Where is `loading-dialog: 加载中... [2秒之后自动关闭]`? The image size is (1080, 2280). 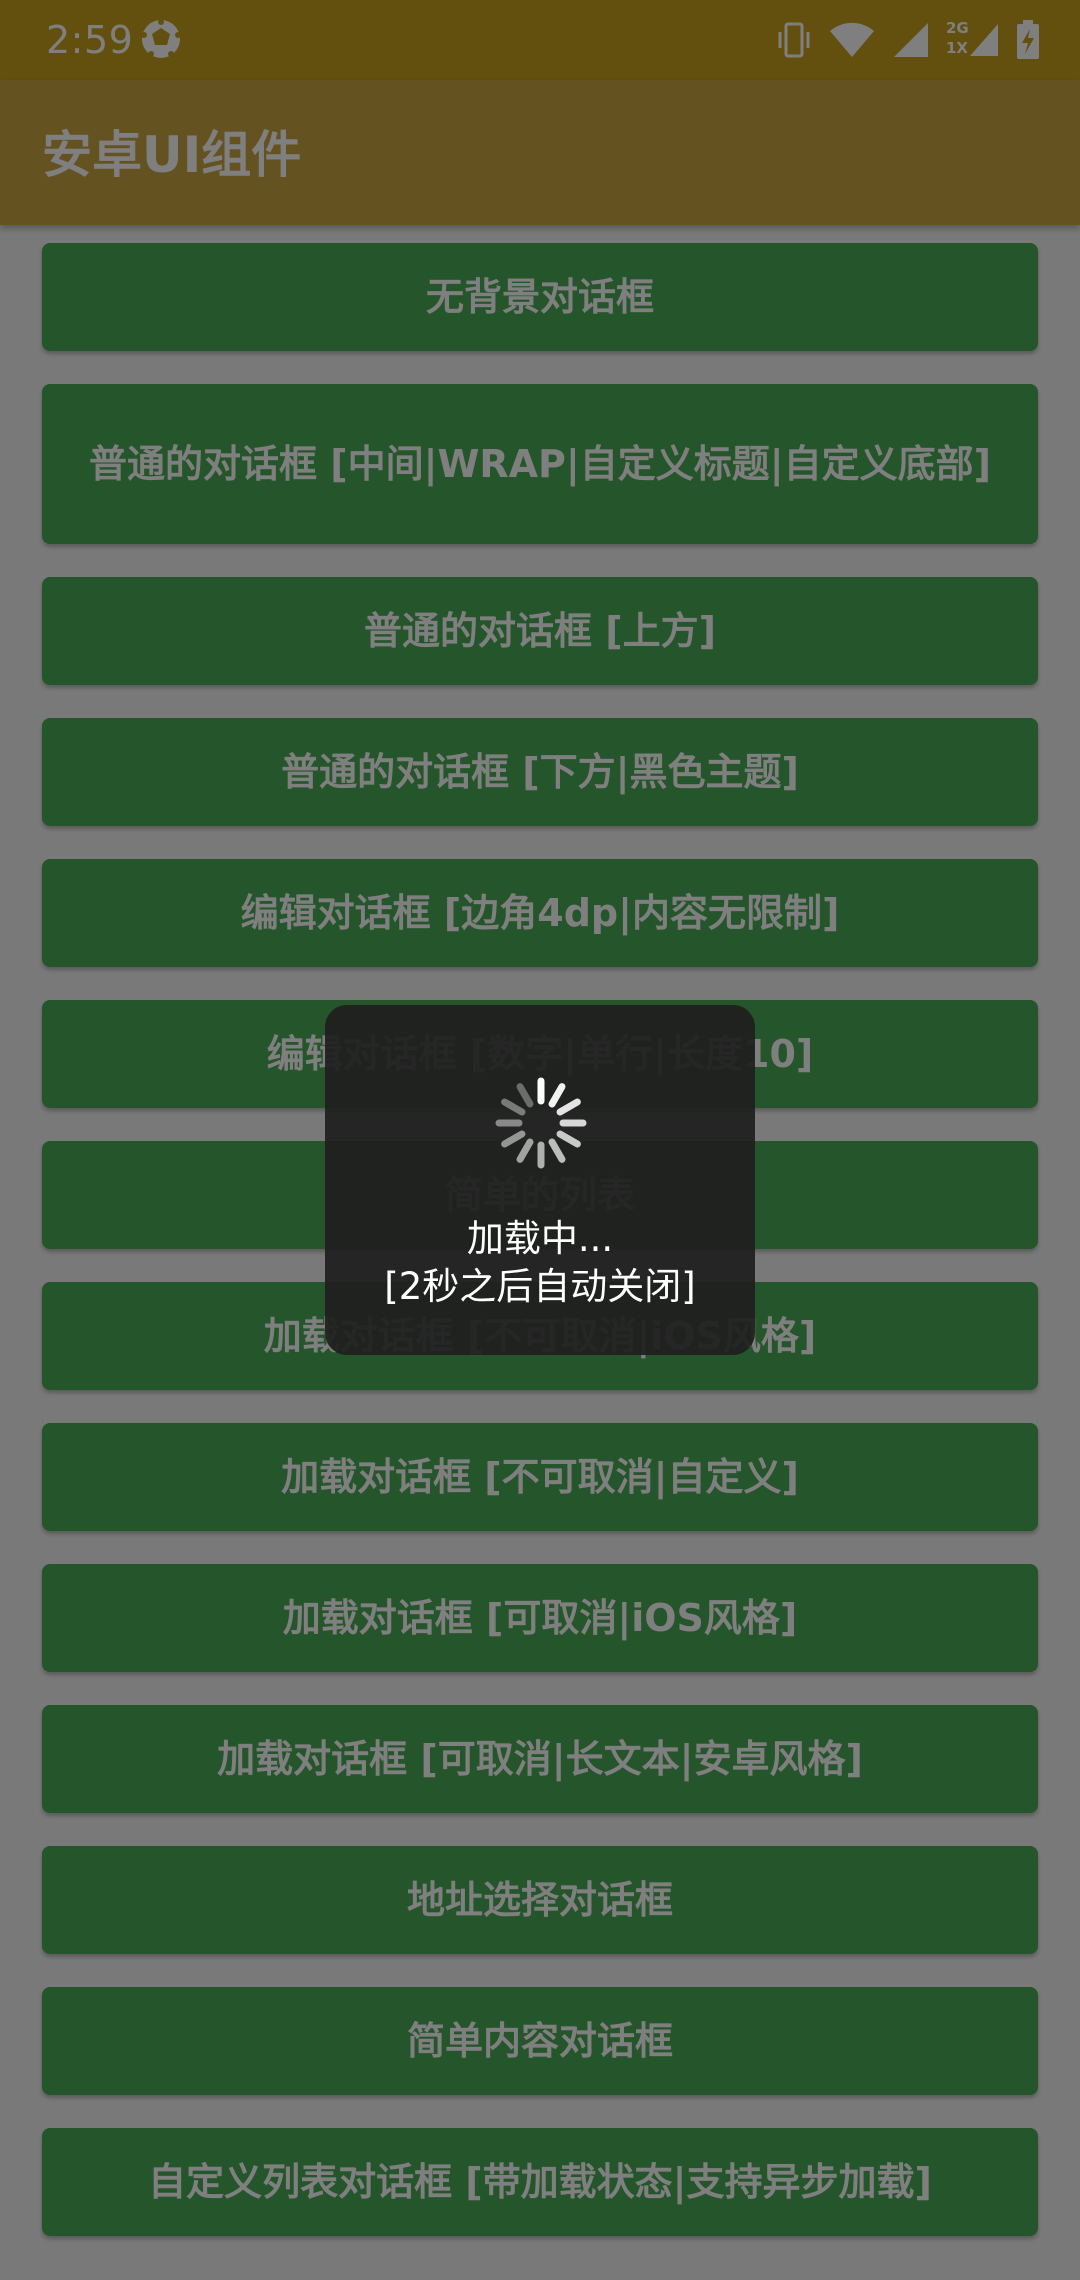
loading-dialog: 加载中... [2秒之后自动关闭] is located at coordinates (540, 1180).